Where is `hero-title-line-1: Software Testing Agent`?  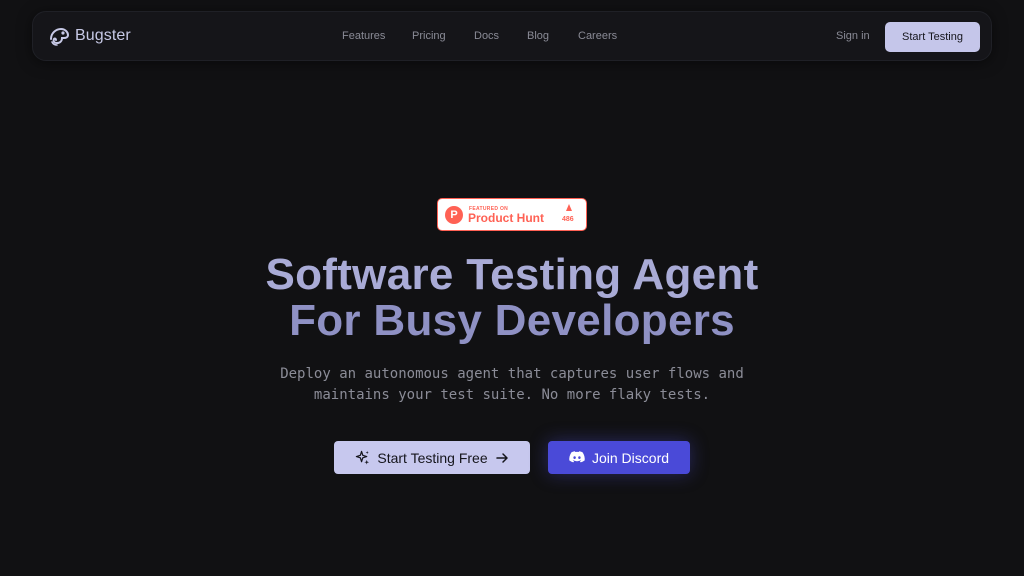
hero-title-line-1: Software Testing Agent is located at coordinates (512, 274).